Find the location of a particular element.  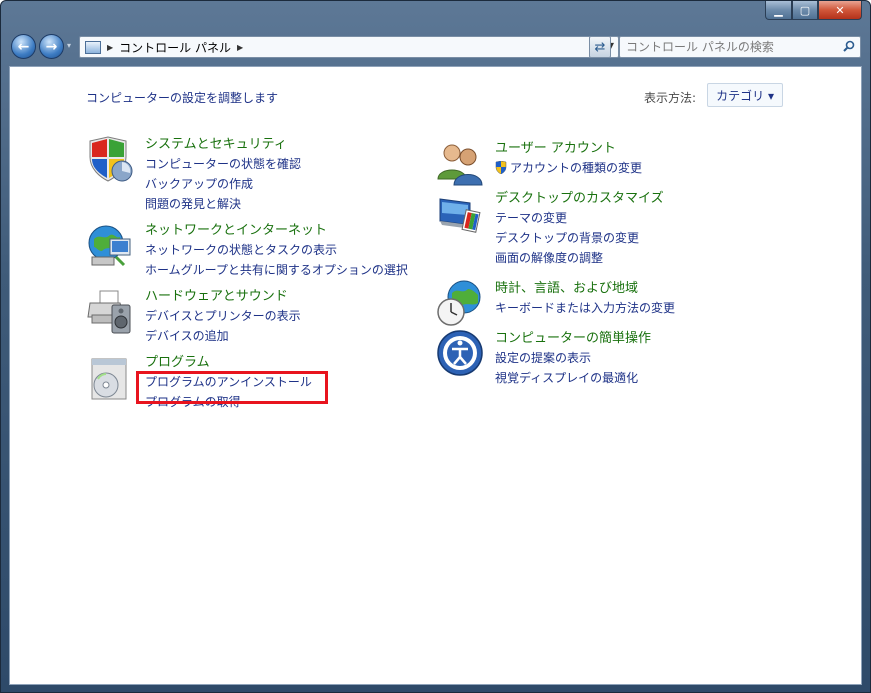

search-input is located at coordinates (726, 47).